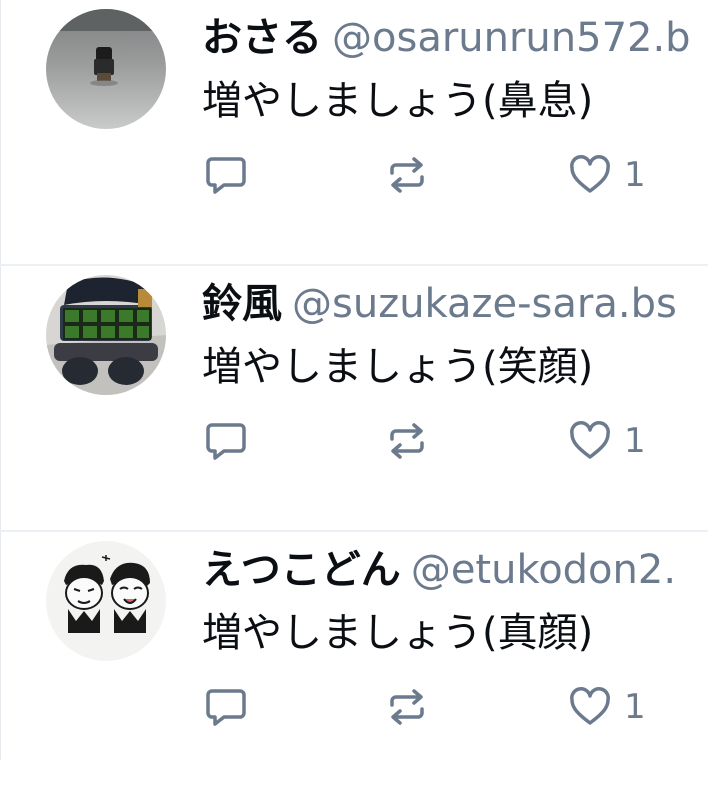 The height and width of the screenshot is (798, 708). What do you see at coordinates (484, 304) in the screenshot?
I see `user-handle: @suzukaze-sara.bs` at bounding box center [484, 304].